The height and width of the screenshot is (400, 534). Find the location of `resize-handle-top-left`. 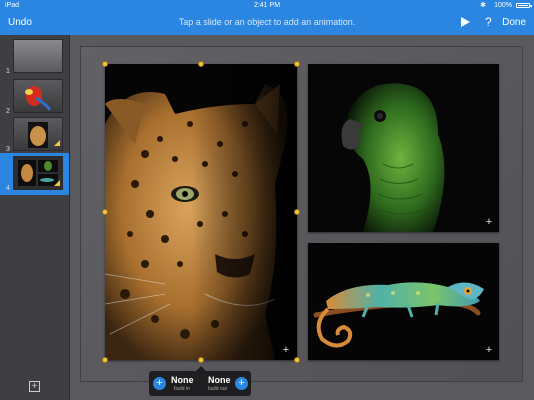

resize-handle-top-left is located at coordinates (105, 64).